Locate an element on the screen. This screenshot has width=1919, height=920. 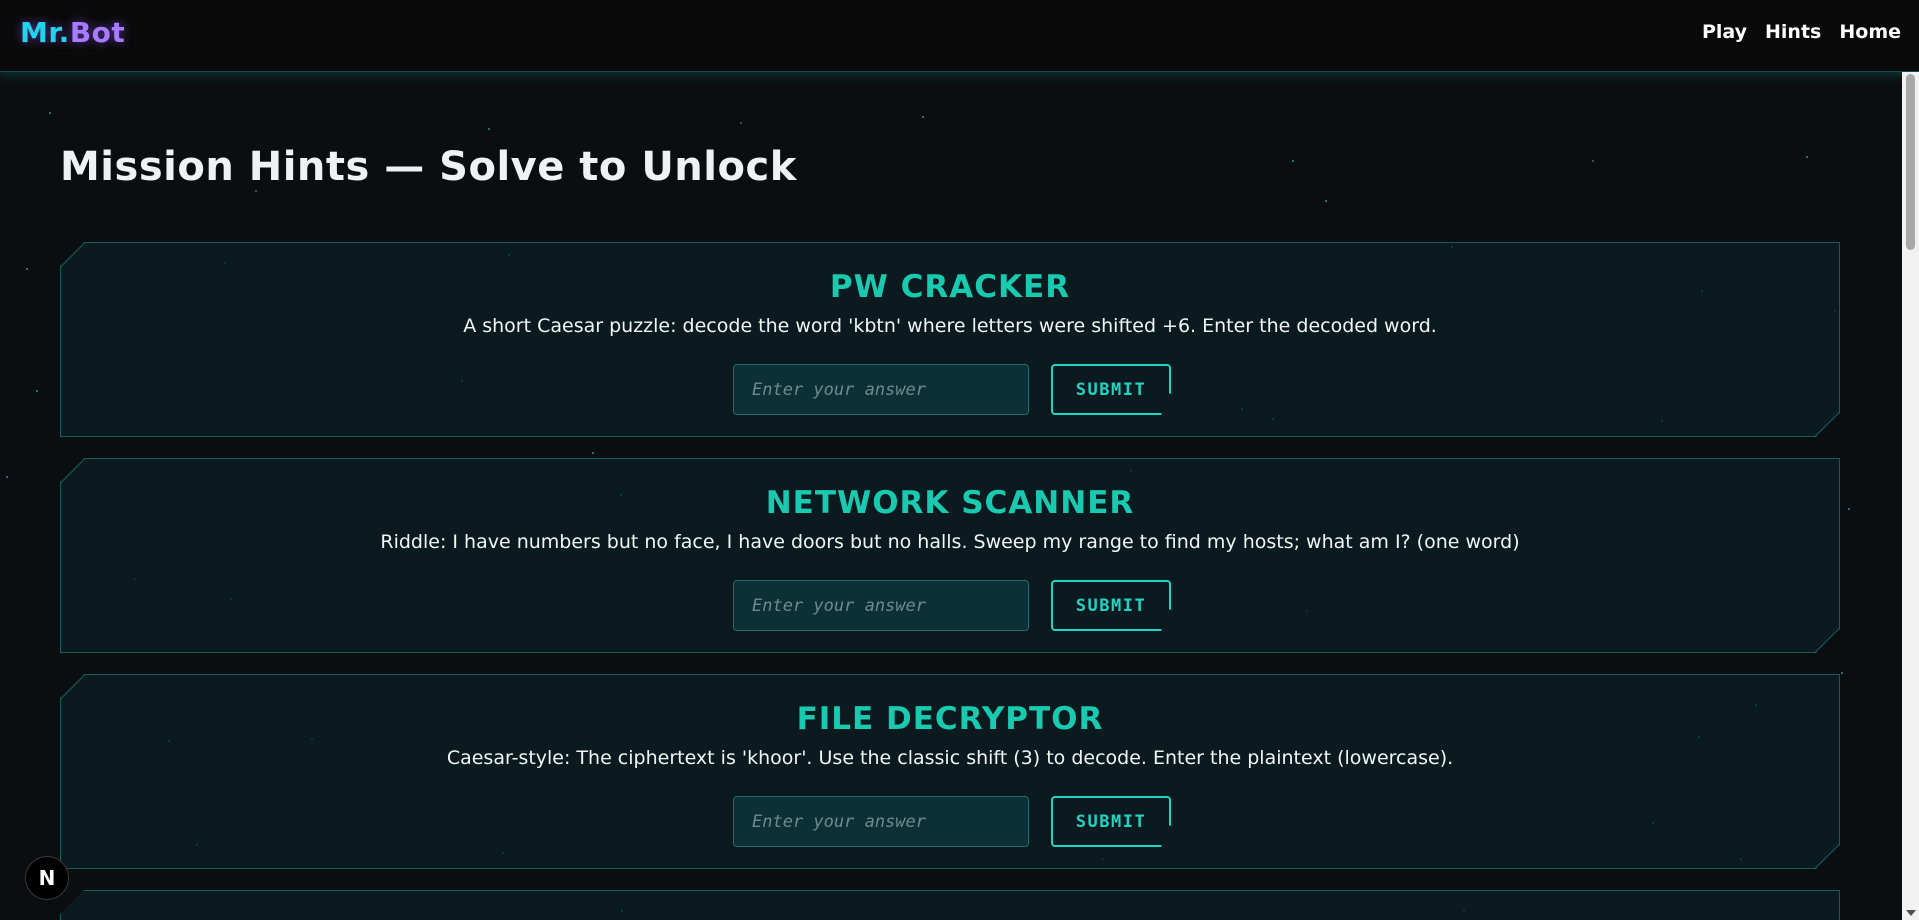
hint-card-partial is located at coordinates (950, 905).